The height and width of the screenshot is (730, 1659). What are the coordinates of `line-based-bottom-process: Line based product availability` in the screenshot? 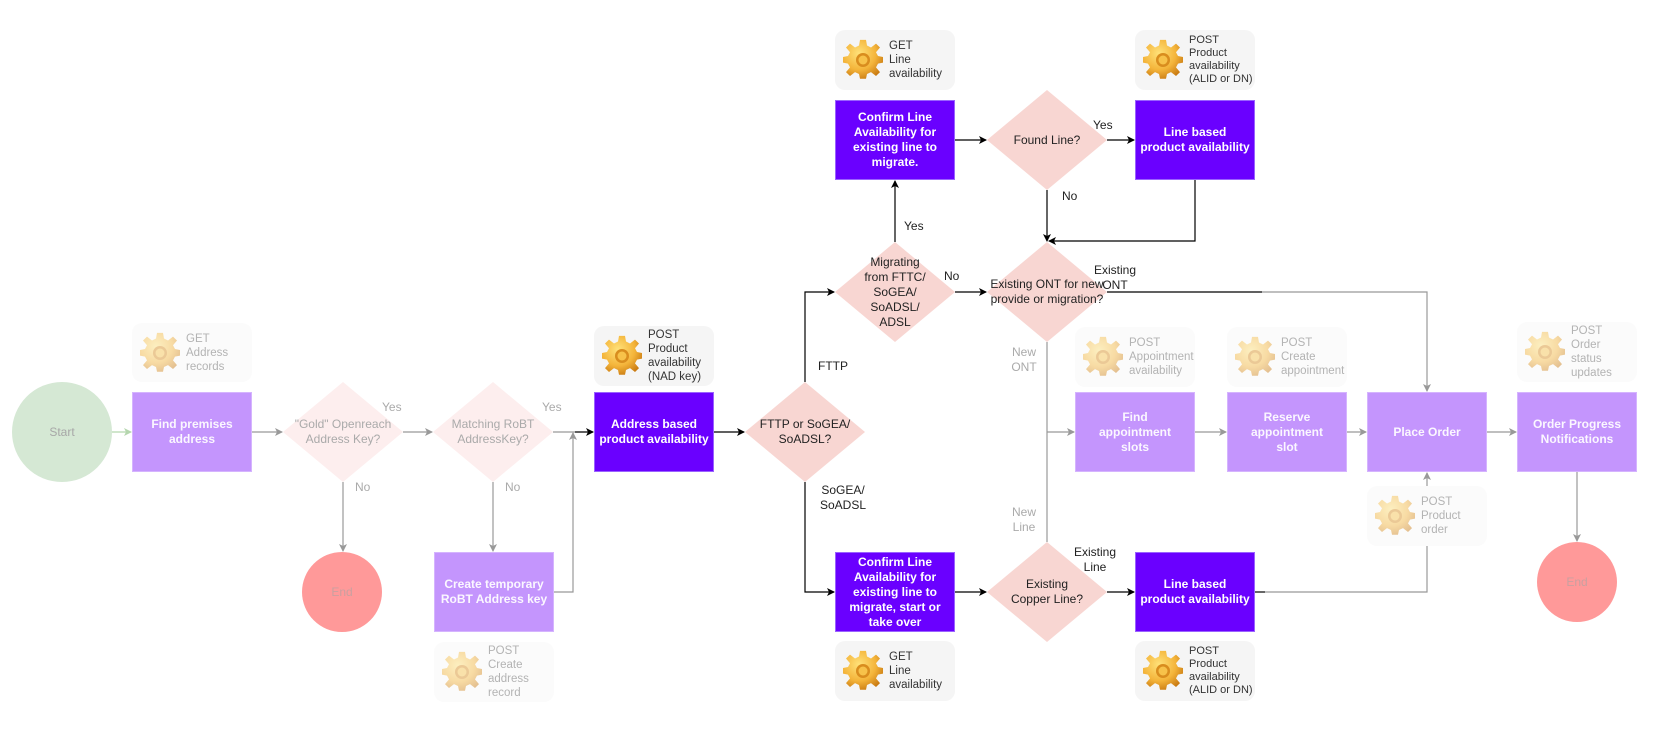 It's located at (1195, 592).